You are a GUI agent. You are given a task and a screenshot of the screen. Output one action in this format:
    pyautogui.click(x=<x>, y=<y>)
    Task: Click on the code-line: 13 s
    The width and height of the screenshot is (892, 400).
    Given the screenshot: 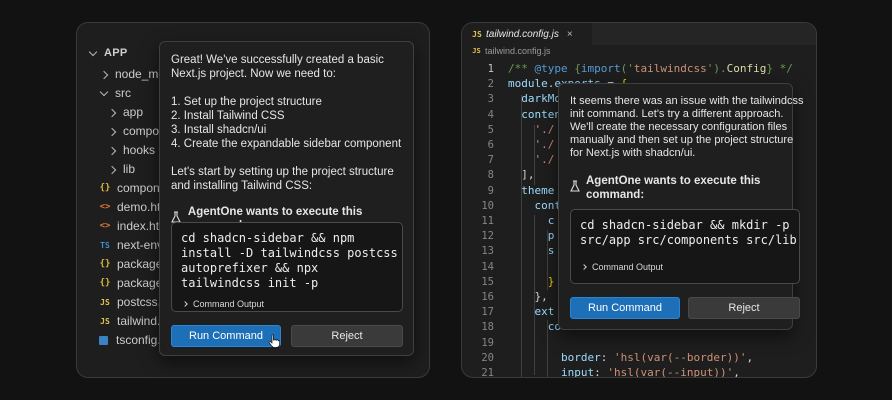 What is the action you would take?
    pyautogui.click(x=508, y=250)
    